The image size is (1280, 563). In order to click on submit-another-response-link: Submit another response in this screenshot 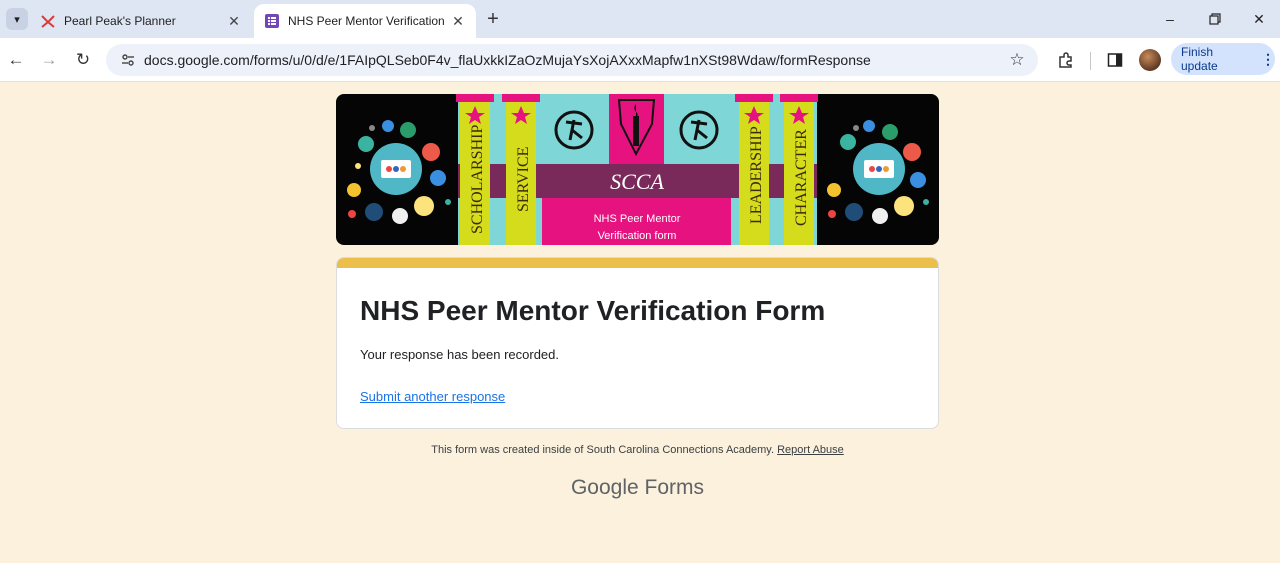, I will do `click(432, 396)`.